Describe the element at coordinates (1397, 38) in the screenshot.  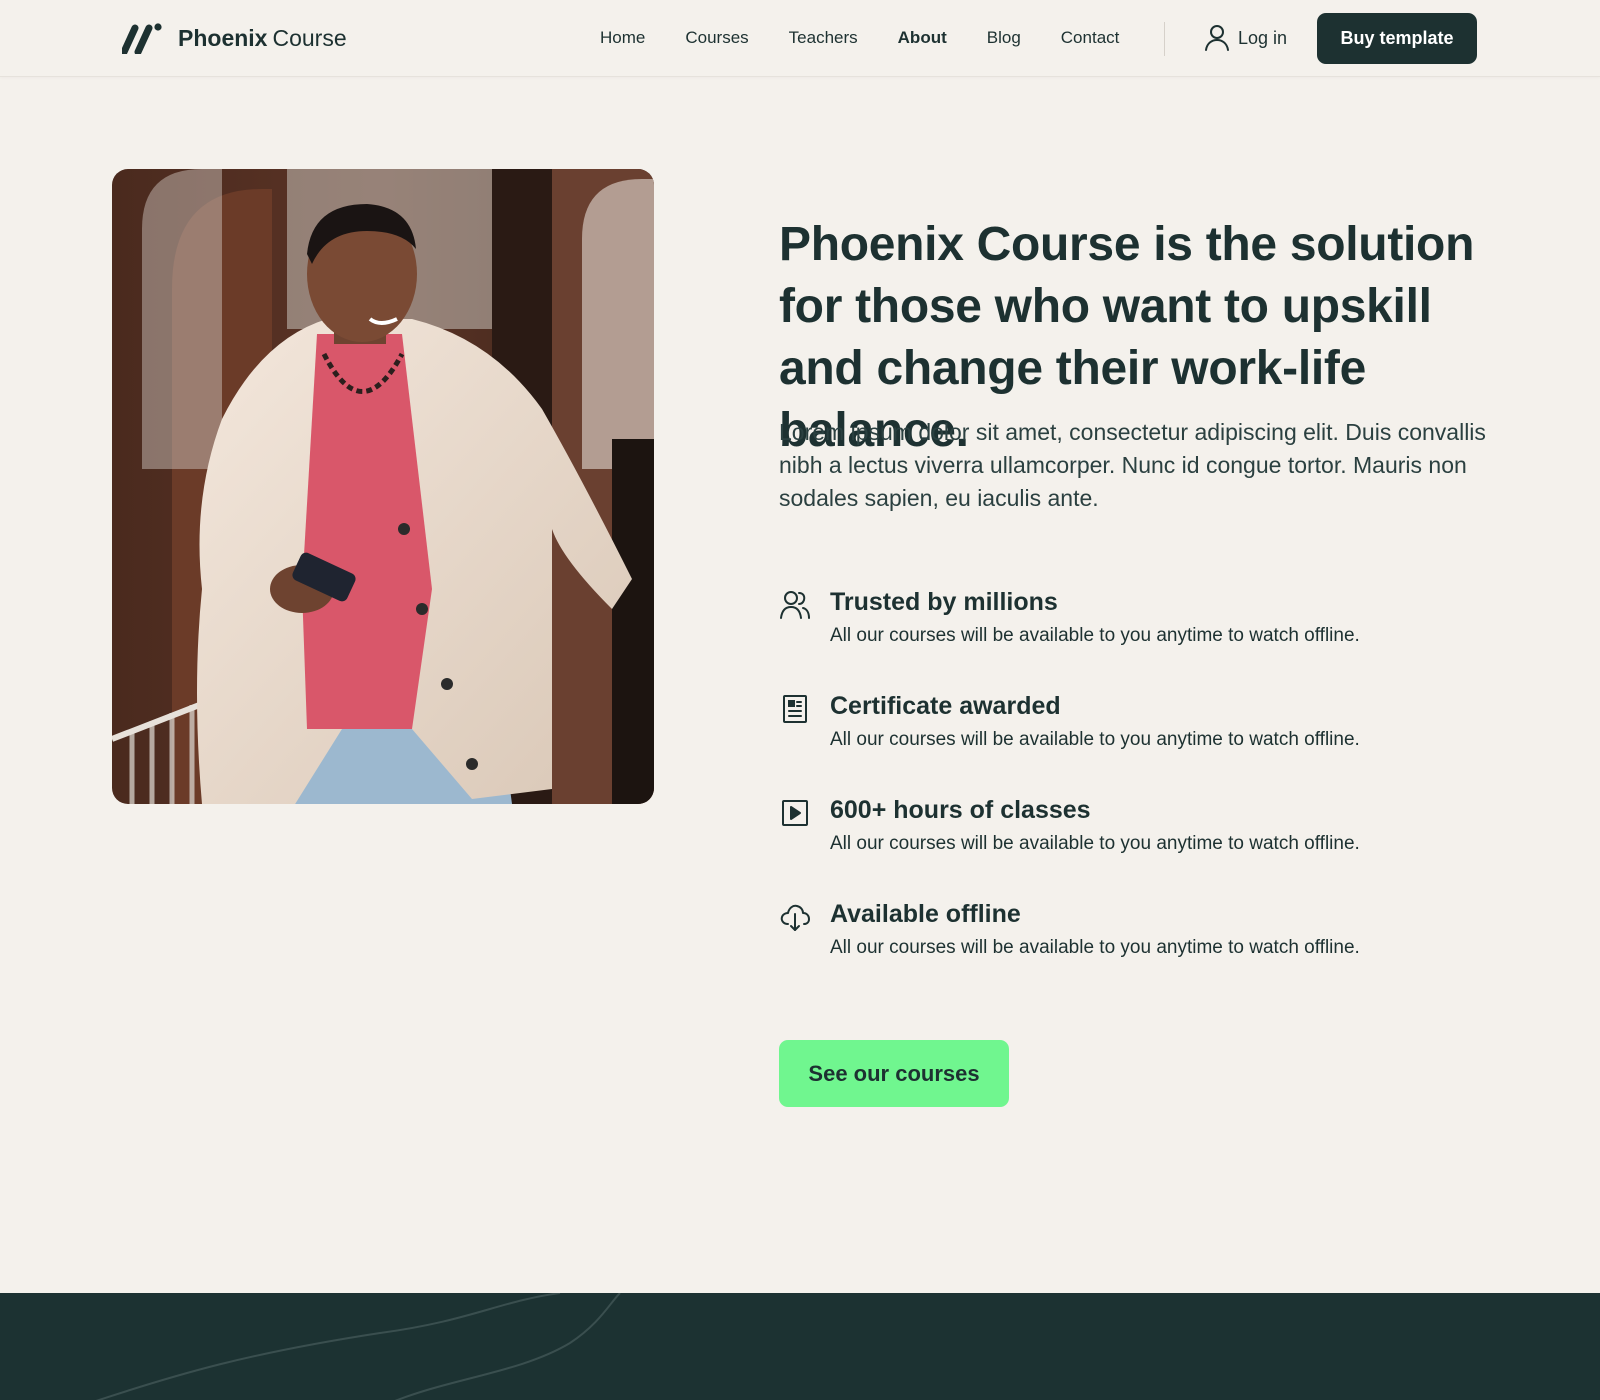
I see `buy-template-button: Buy template` at that location.